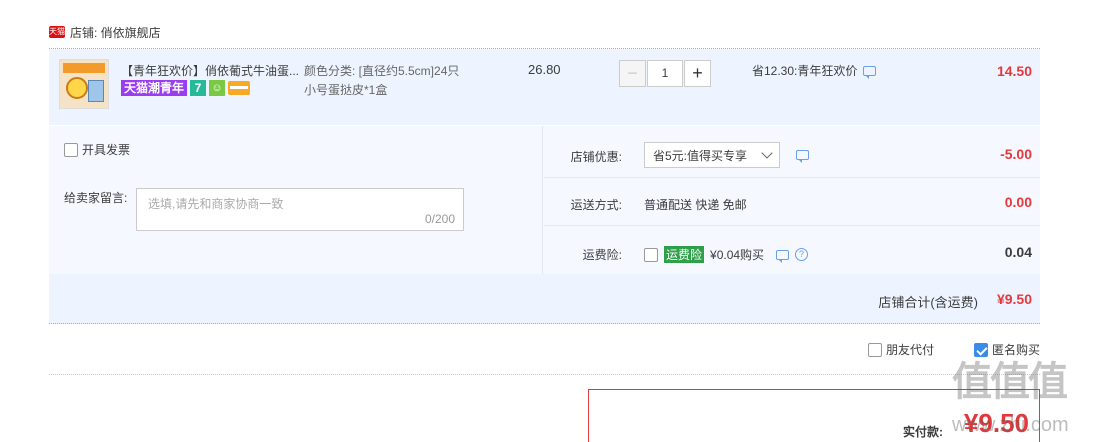 The image size is (1106, 442). What do you see at coordinates (216, 204) in the screenshot?
I see `message-placeholder: 选填,请先和商家协商一致` at bounding box center [216, 204].